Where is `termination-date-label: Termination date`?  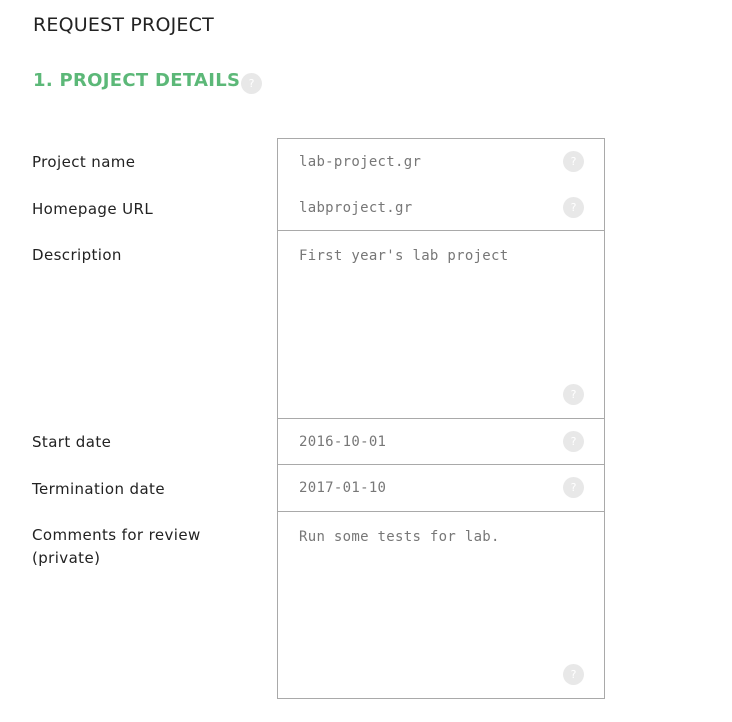
termination-date-label: Termination date is located at coordinates (98, 489).